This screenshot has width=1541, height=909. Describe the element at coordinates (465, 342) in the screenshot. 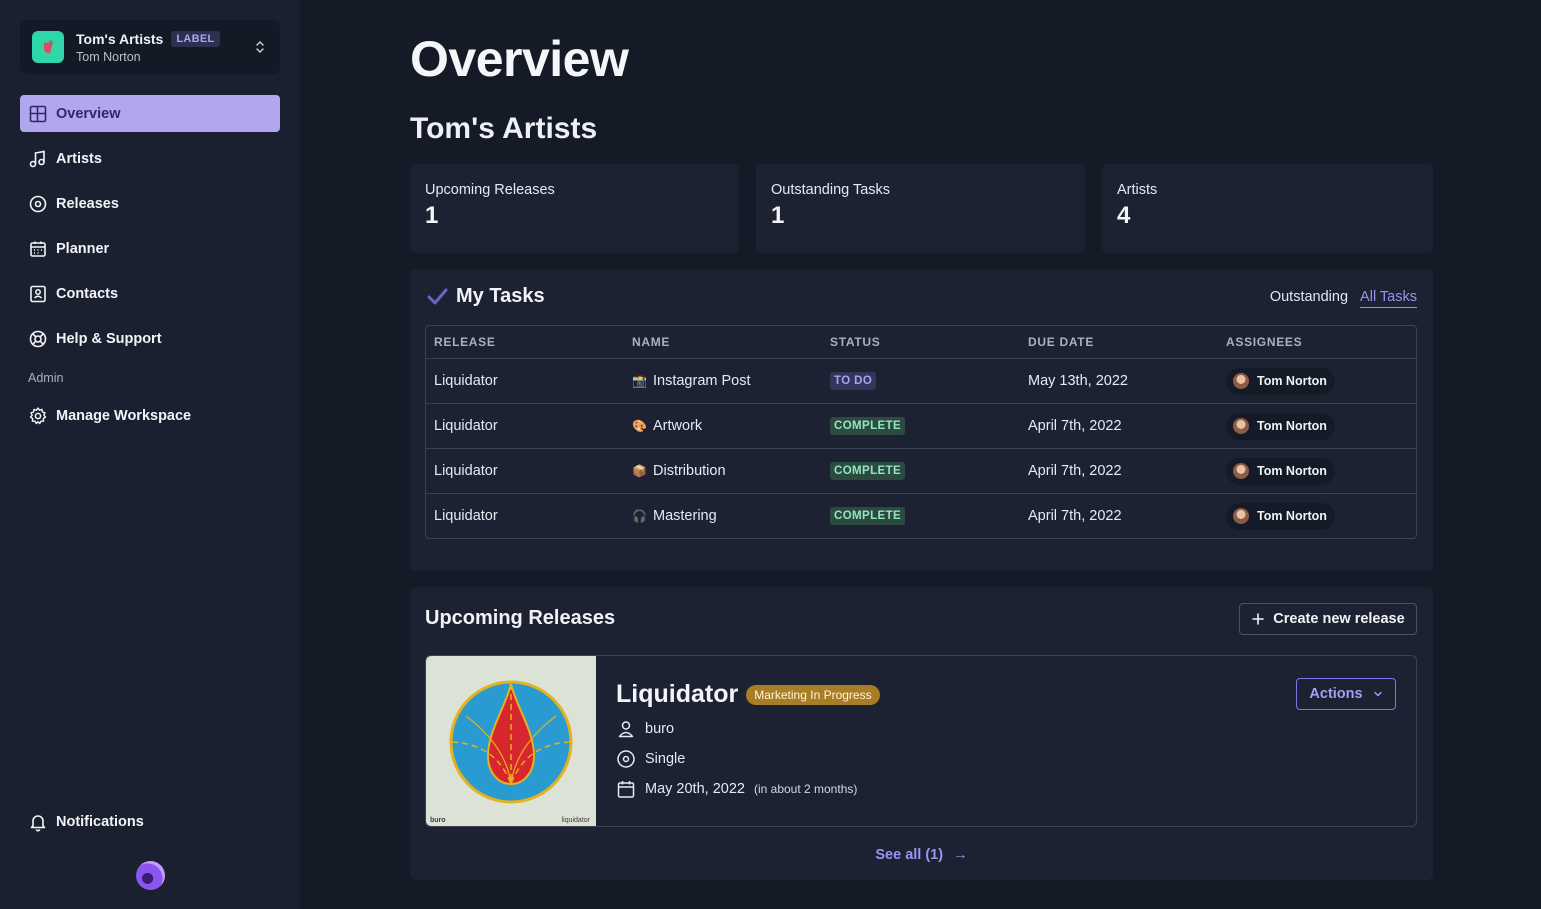

I see `column-header-release: RELEASE` at that location.